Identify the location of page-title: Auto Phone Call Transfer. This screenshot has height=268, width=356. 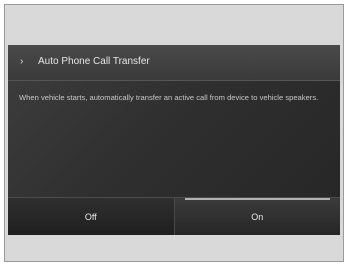
(94, 61).